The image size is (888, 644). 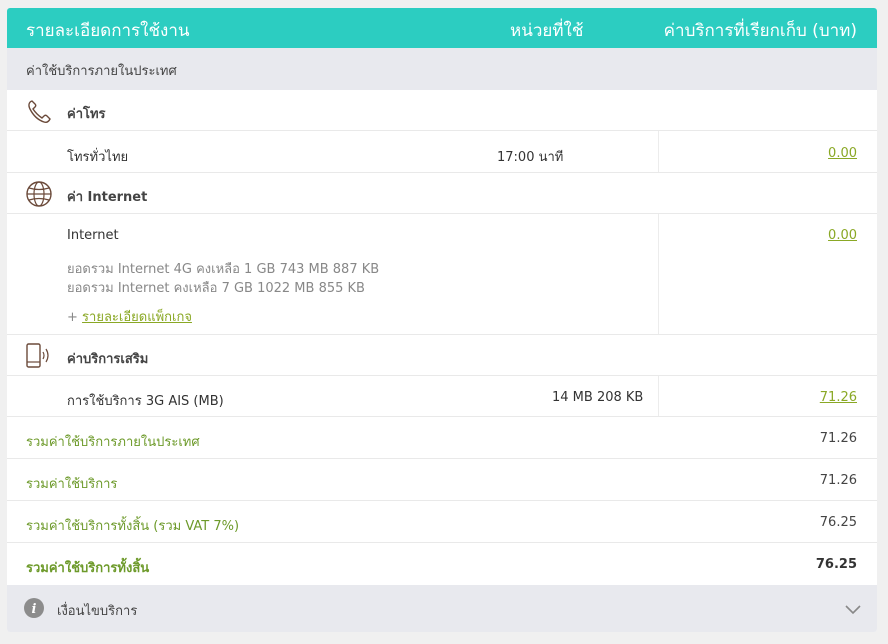 I want to click on svg-text: i, so click(x=34, y=609).